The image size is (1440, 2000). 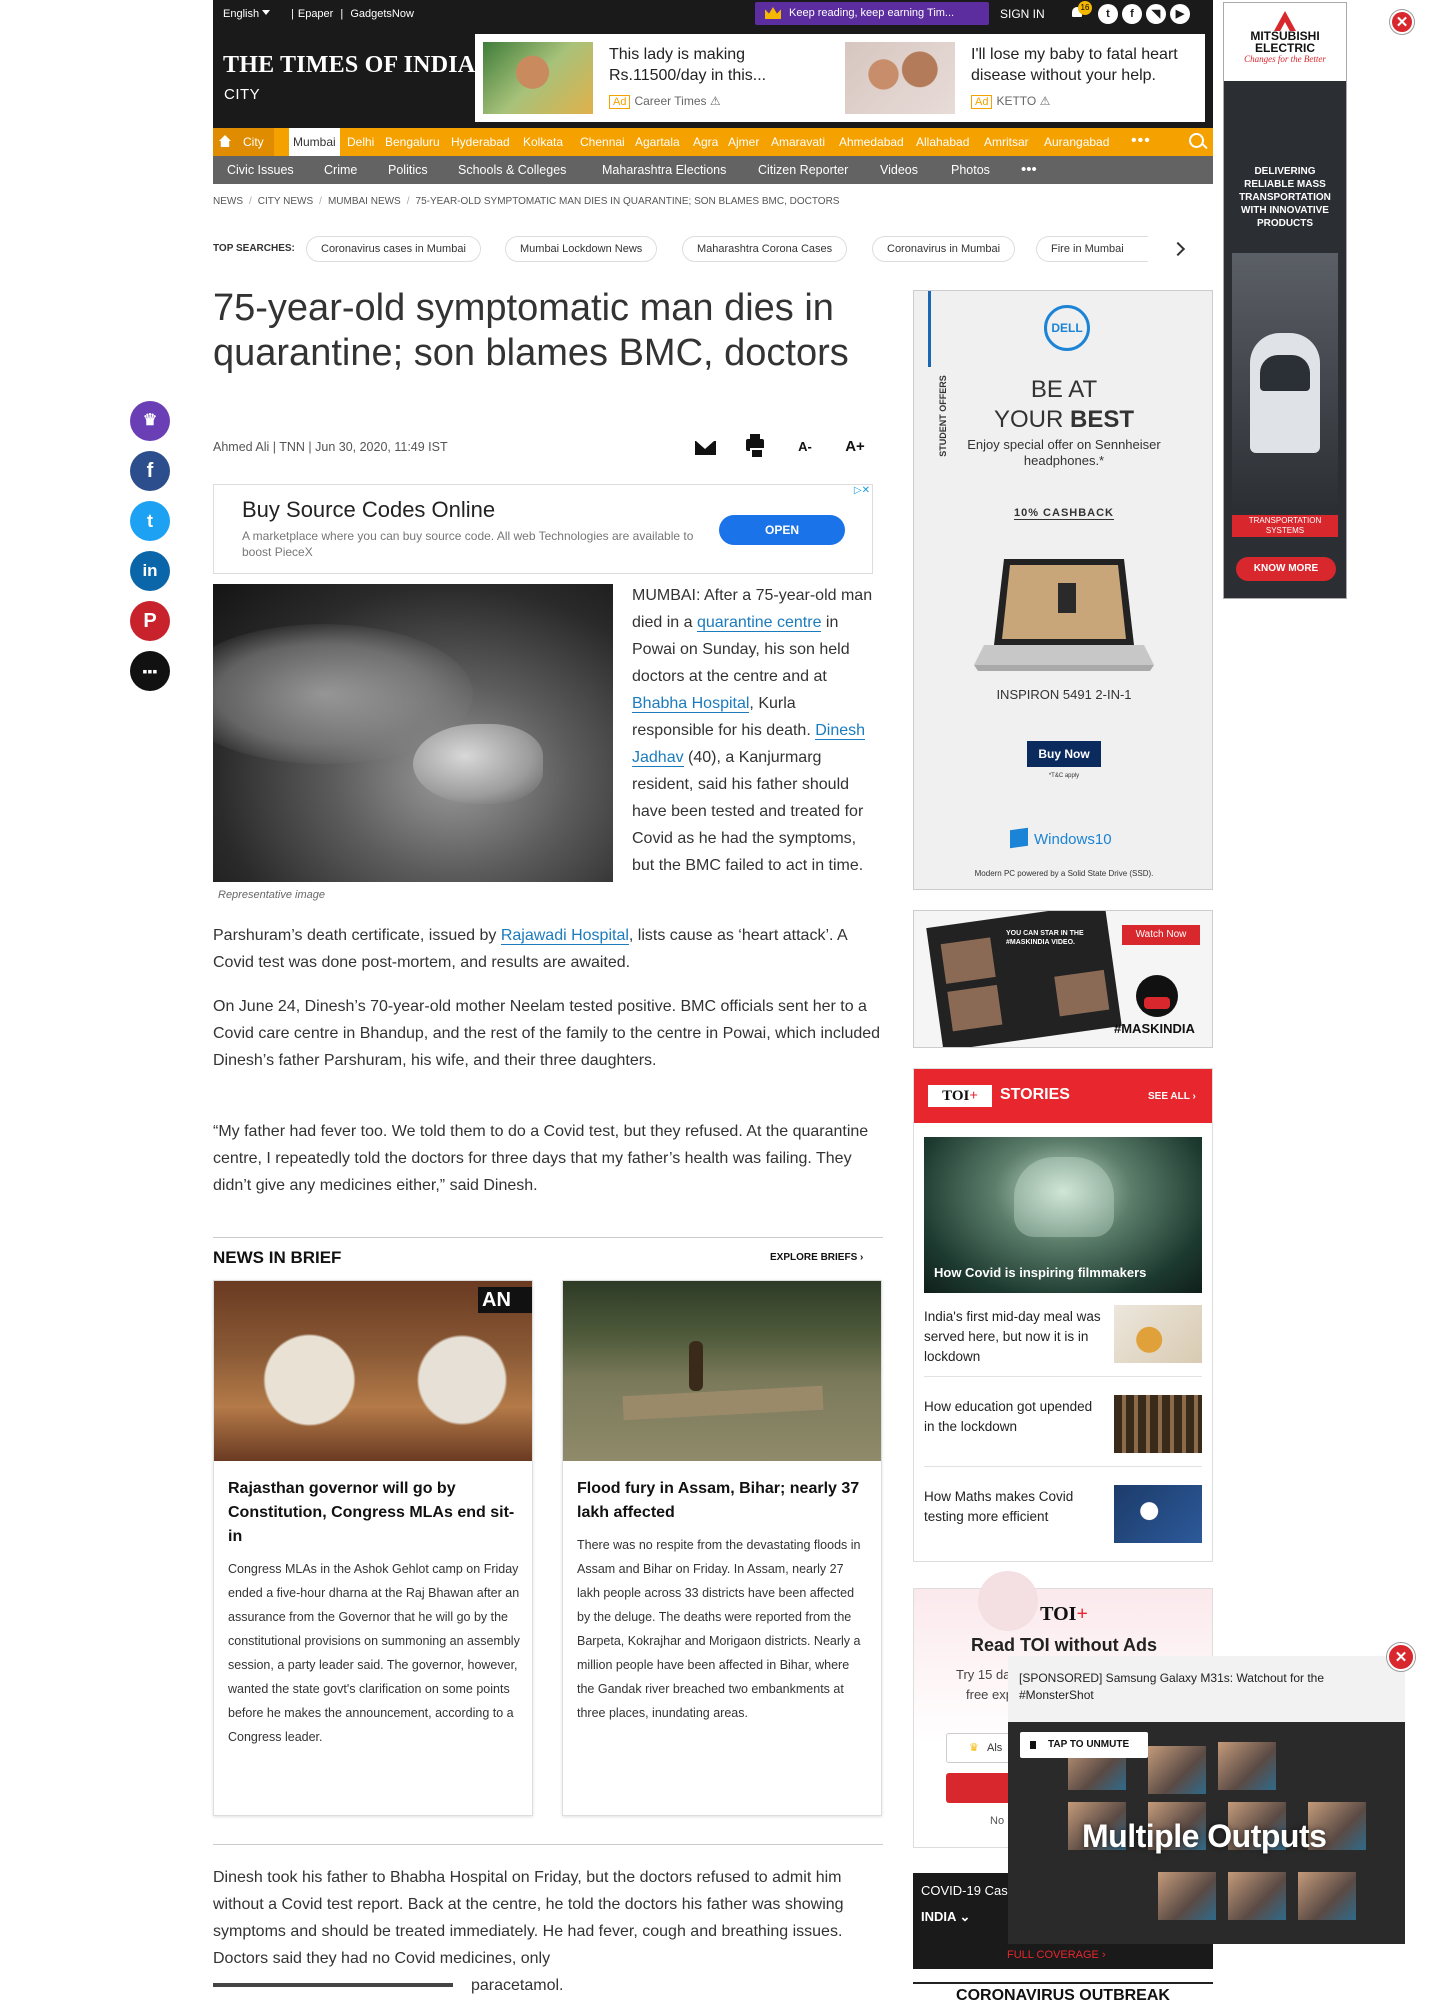 What do you see at coordinates (412, 142) in the screenshot?
I see `city-bengaluru: Bengaluru` at bounding box center [412, 142].